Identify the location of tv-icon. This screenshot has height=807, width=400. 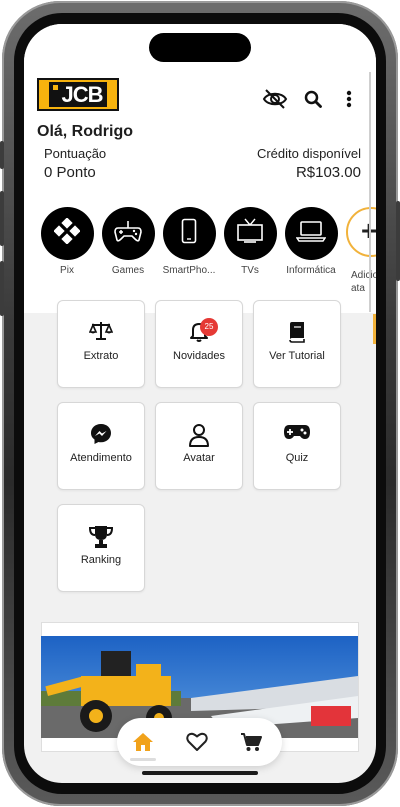
(250, 233).